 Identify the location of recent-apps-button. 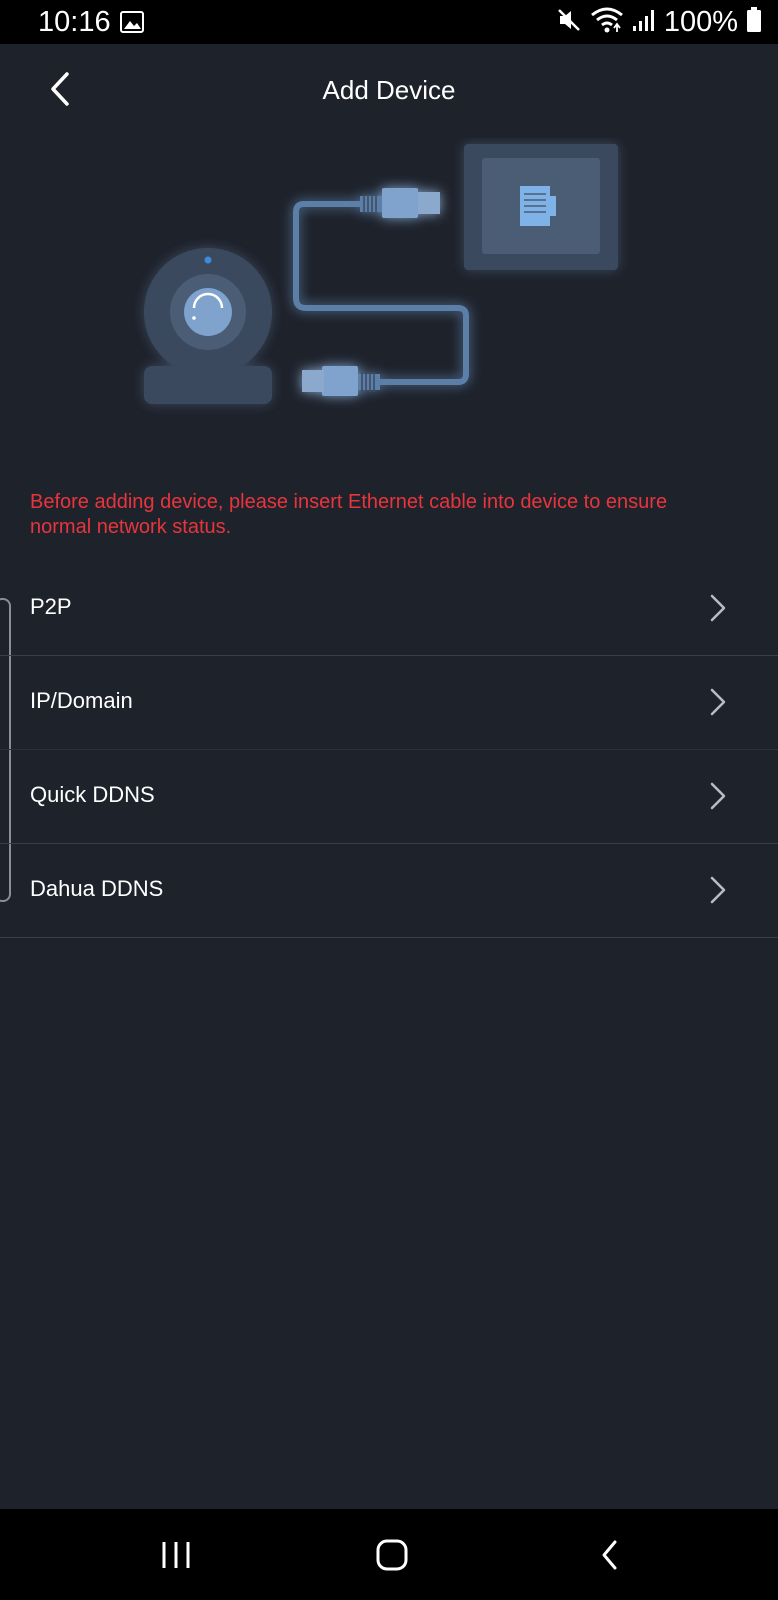
(176, 1555).